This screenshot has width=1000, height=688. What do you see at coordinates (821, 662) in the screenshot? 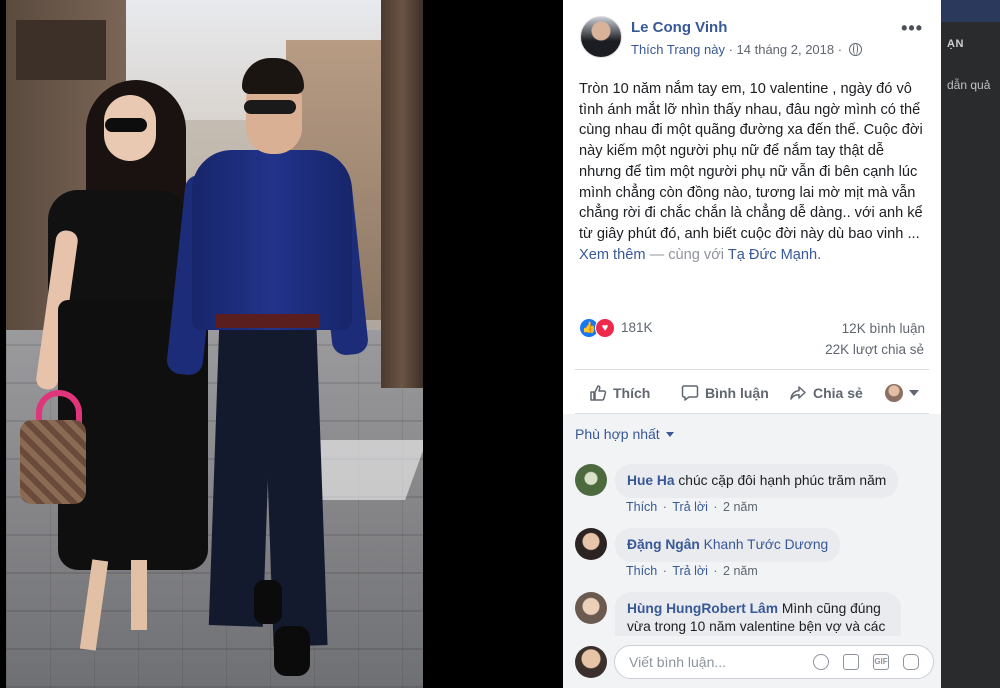
I see `emoji-icon` at bounding box center [821, 662].